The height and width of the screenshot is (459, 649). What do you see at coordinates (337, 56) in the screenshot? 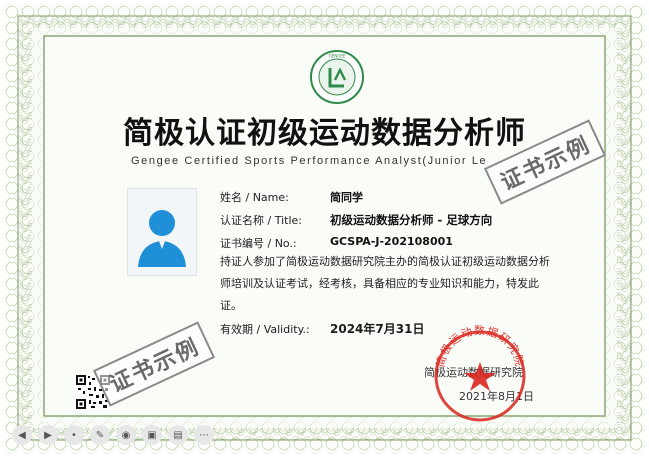
I see `svg-text: GENGEE` at bounding box center [337, 56].